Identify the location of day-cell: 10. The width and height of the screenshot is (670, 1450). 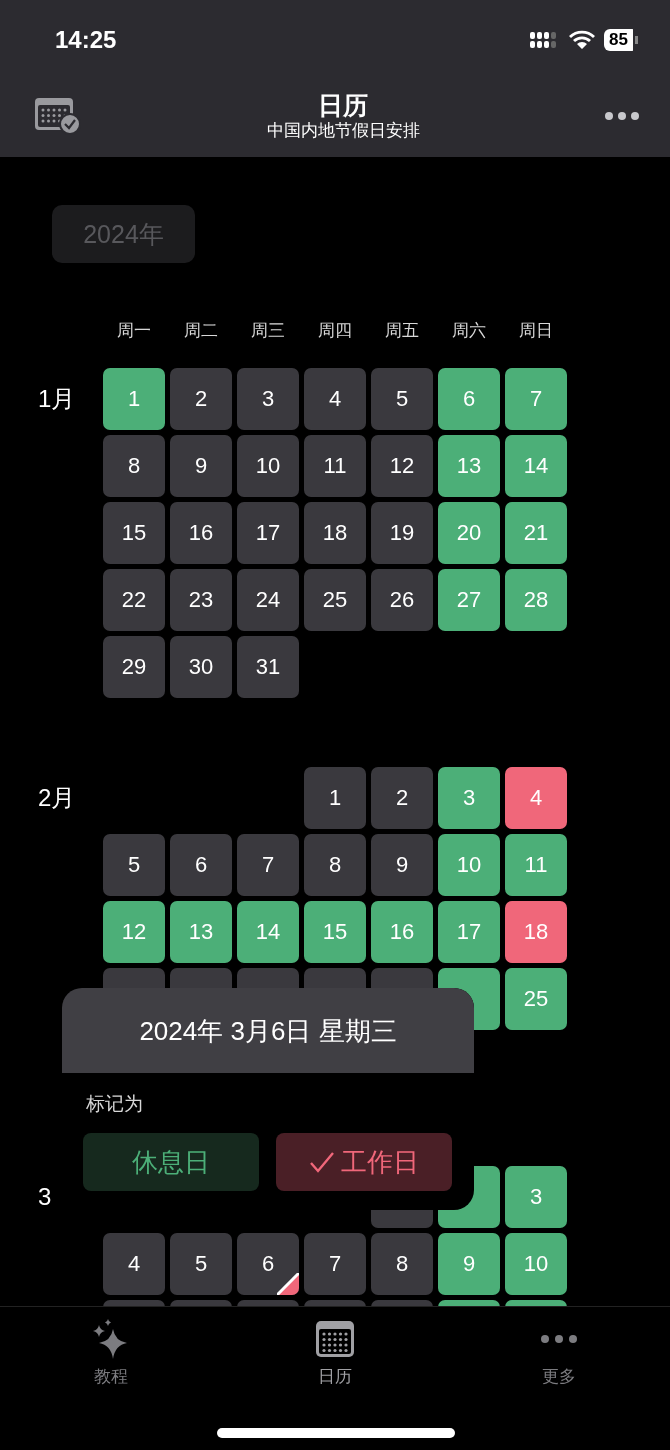
(268, 466).